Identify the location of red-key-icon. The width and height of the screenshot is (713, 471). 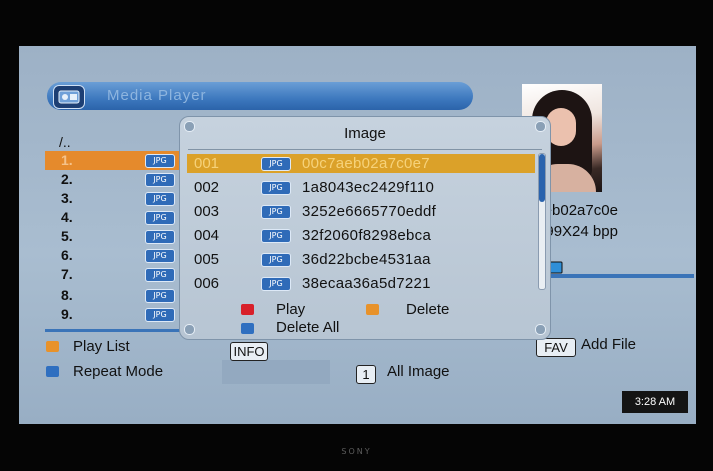
(247, 309).